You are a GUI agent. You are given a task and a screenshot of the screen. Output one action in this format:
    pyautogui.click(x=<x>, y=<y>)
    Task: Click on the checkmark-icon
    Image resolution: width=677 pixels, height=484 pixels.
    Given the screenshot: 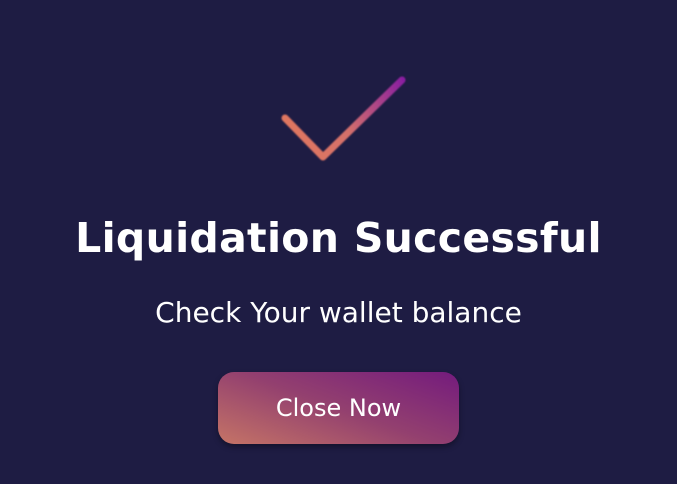 What is the action you would take?
    pyautogui.click(x=343, y=118)
    